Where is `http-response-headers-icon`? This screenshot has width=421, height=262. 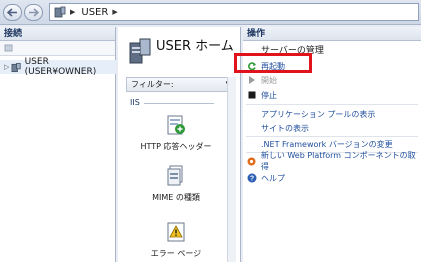
http-response-headers-icon is located at coordinates (176, 125).